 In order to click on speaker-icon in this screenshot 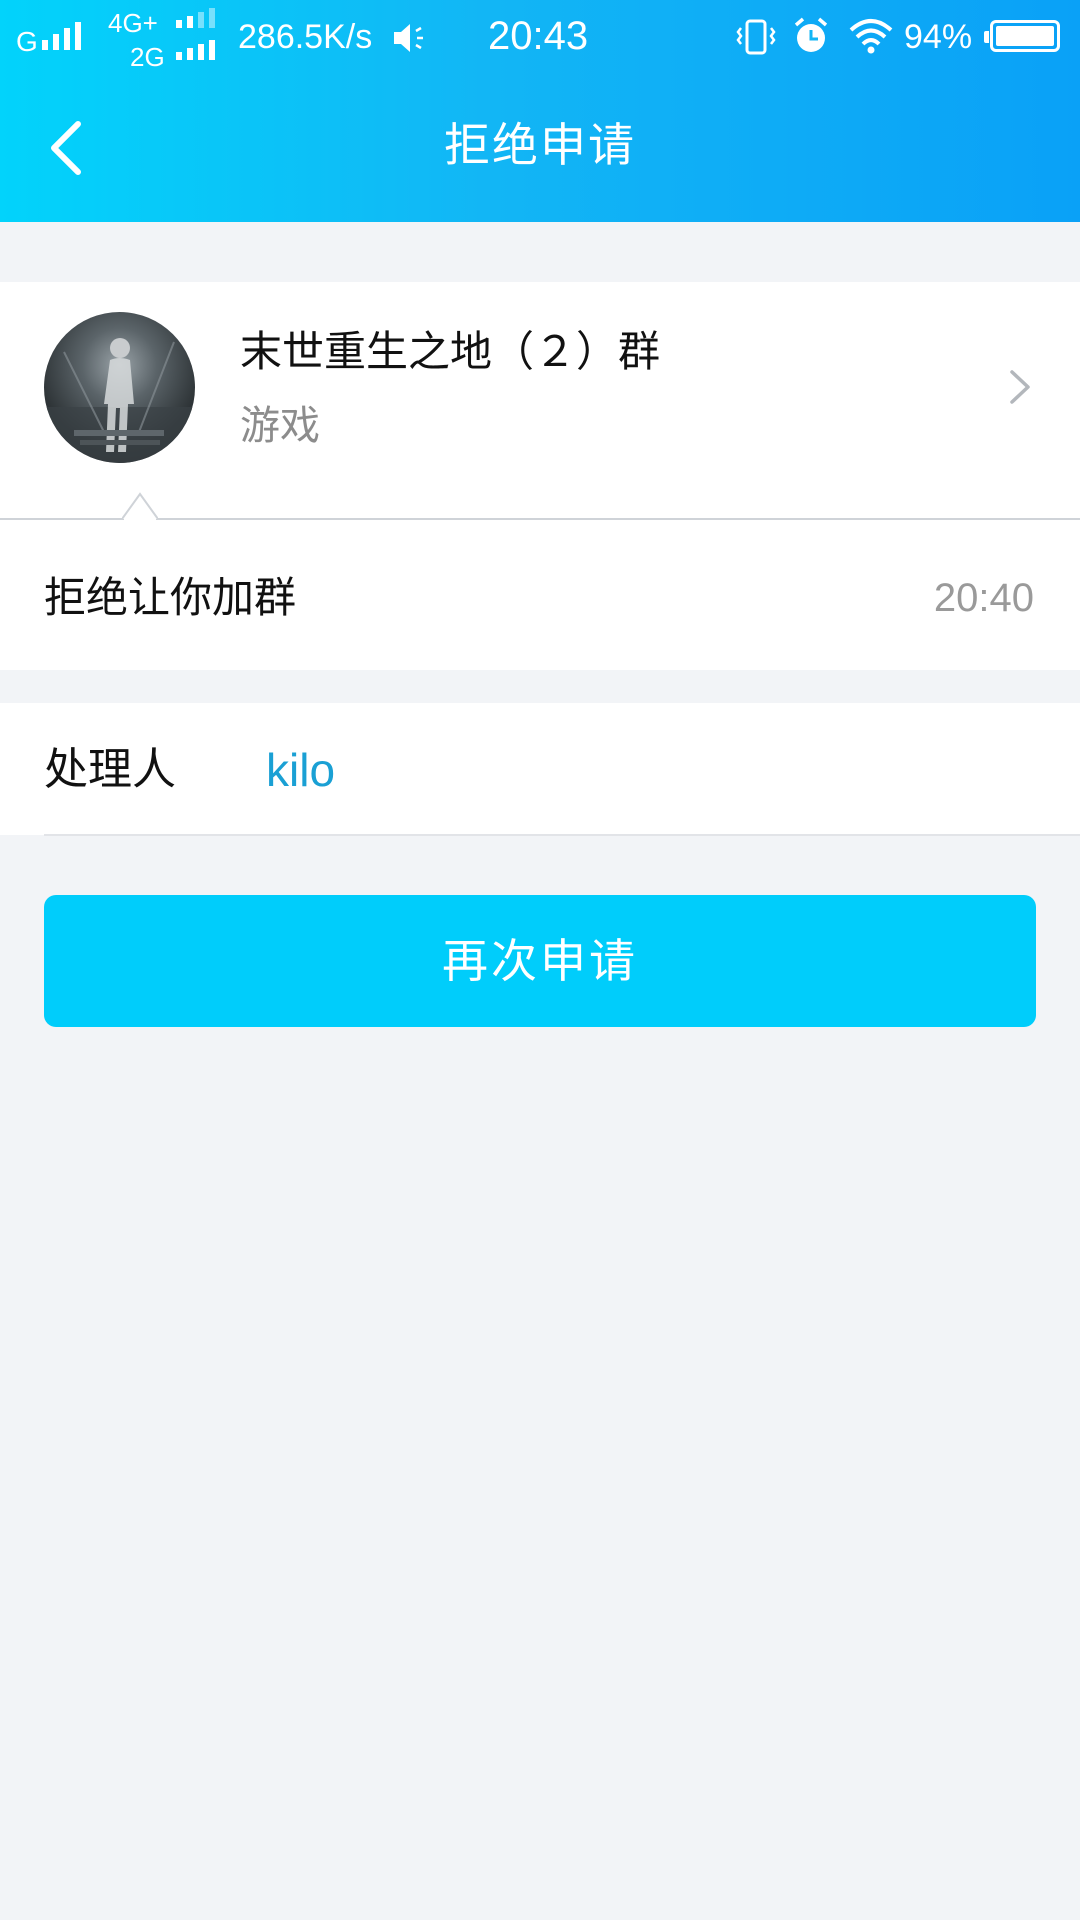, I will do `click(408, 38)`.